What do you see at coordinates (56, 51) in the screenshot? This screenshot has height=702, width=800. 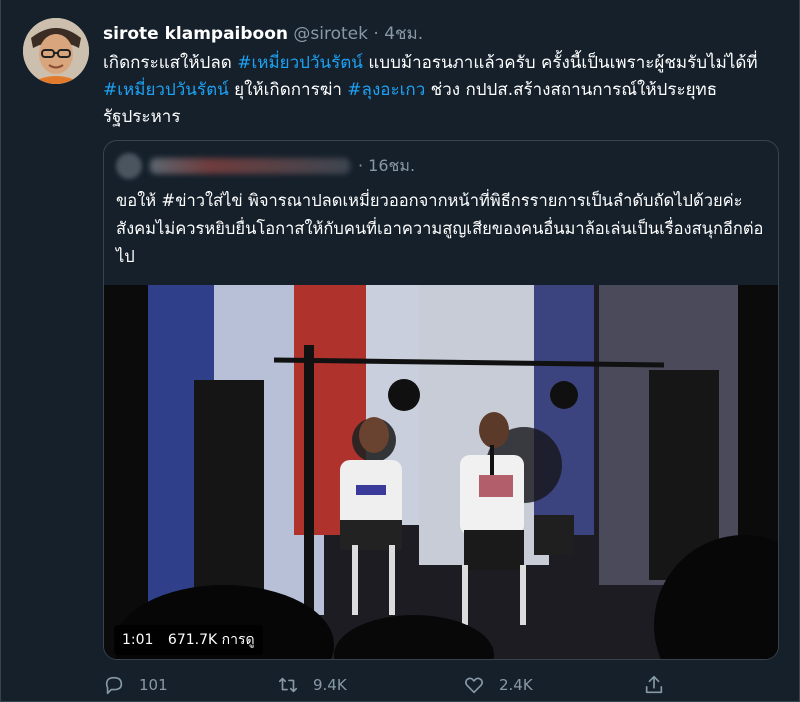 I see `author-avatar` at bounding box center [56, 51].